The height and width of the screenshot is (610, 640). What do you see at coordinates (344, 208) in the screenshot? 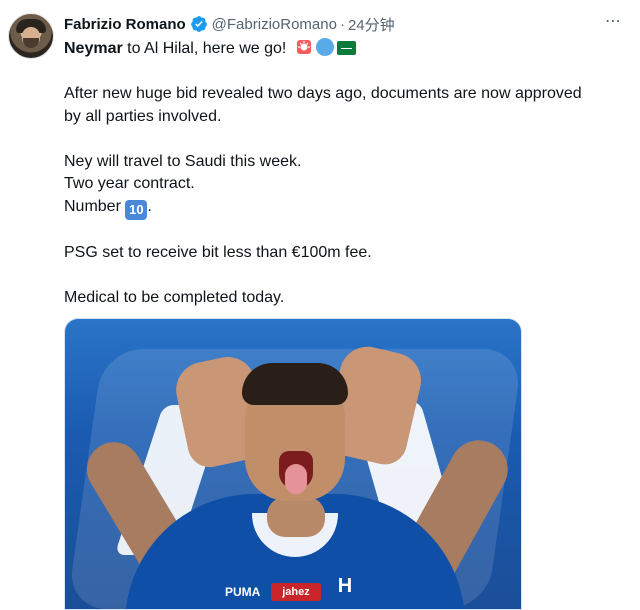
I see `tweet-line: Number 10.` at bounding box center [344, 208].